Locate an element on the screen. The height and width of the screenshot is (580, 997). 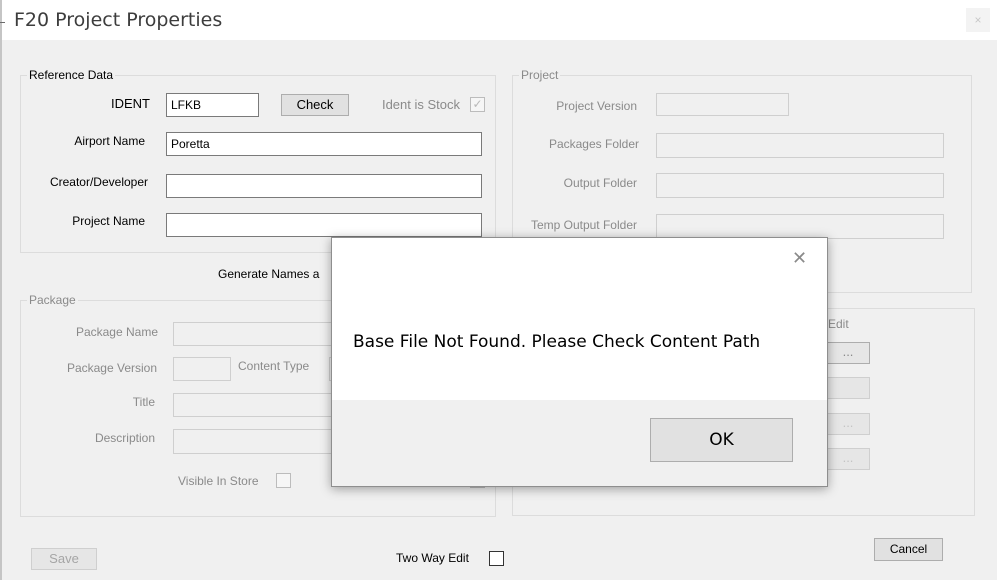
reference-data-legend: Reference Data is located at coordinates (71, 75).